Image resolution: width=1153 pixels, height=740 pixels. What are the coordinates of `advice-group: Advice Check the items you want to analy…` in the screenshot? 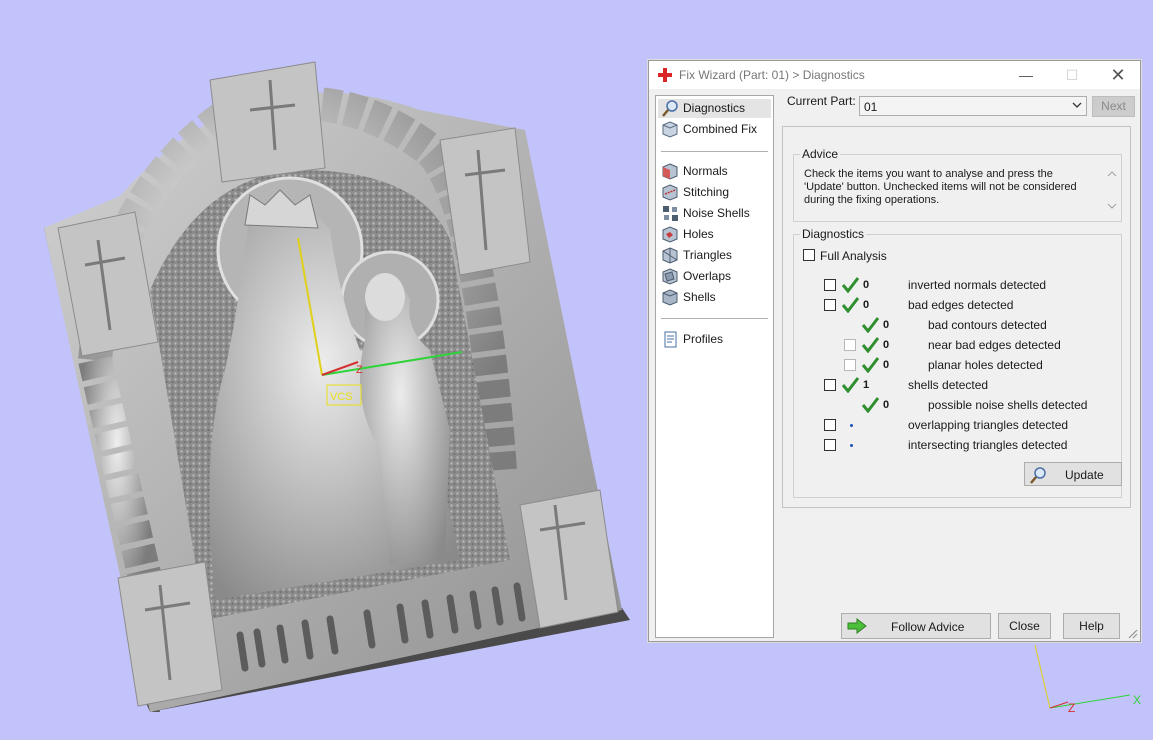 It's located at (957, 184).